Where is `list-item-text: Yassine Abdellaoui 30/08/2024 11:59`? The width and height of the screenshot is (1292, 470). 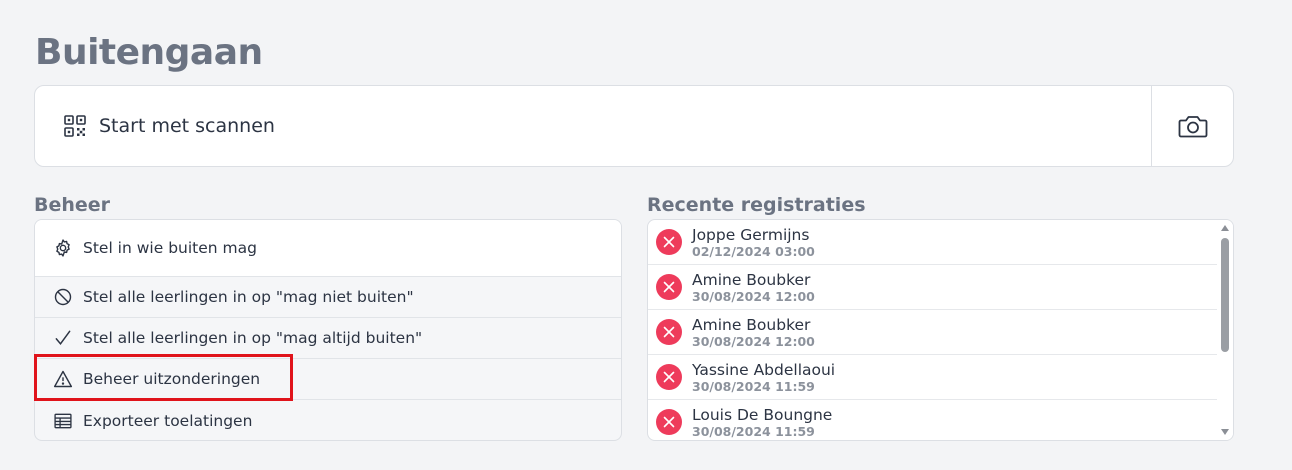 list-item-text: Yassine Abdellaoui 30/08/2024 11:59 is located at coordinates (763, 377).